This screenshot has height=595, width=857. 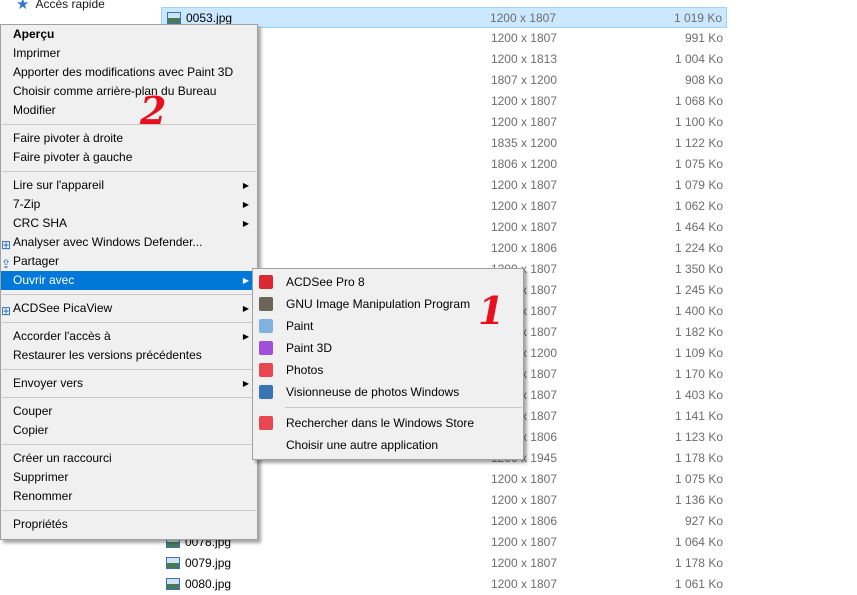 What do you see at coordinates (309, 348) in the screenshot?
I see `submenu-item-label: Paint 3D` at bounding box center [309, 348].